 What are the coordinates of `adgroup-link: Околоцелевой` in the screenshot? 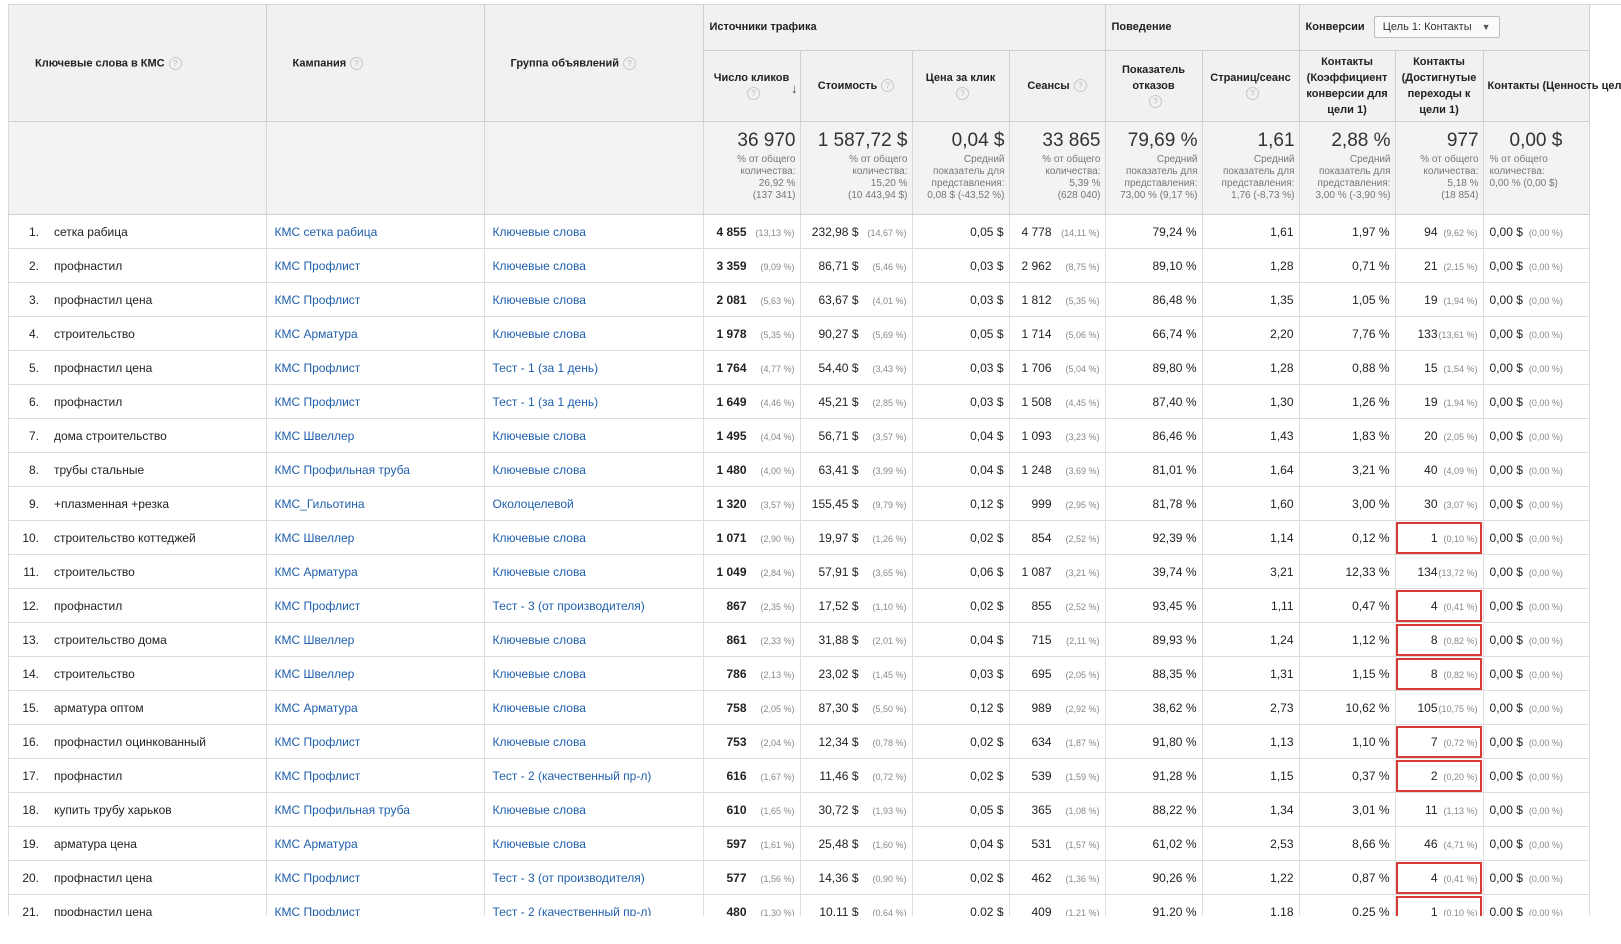 It's located at (594, 503).